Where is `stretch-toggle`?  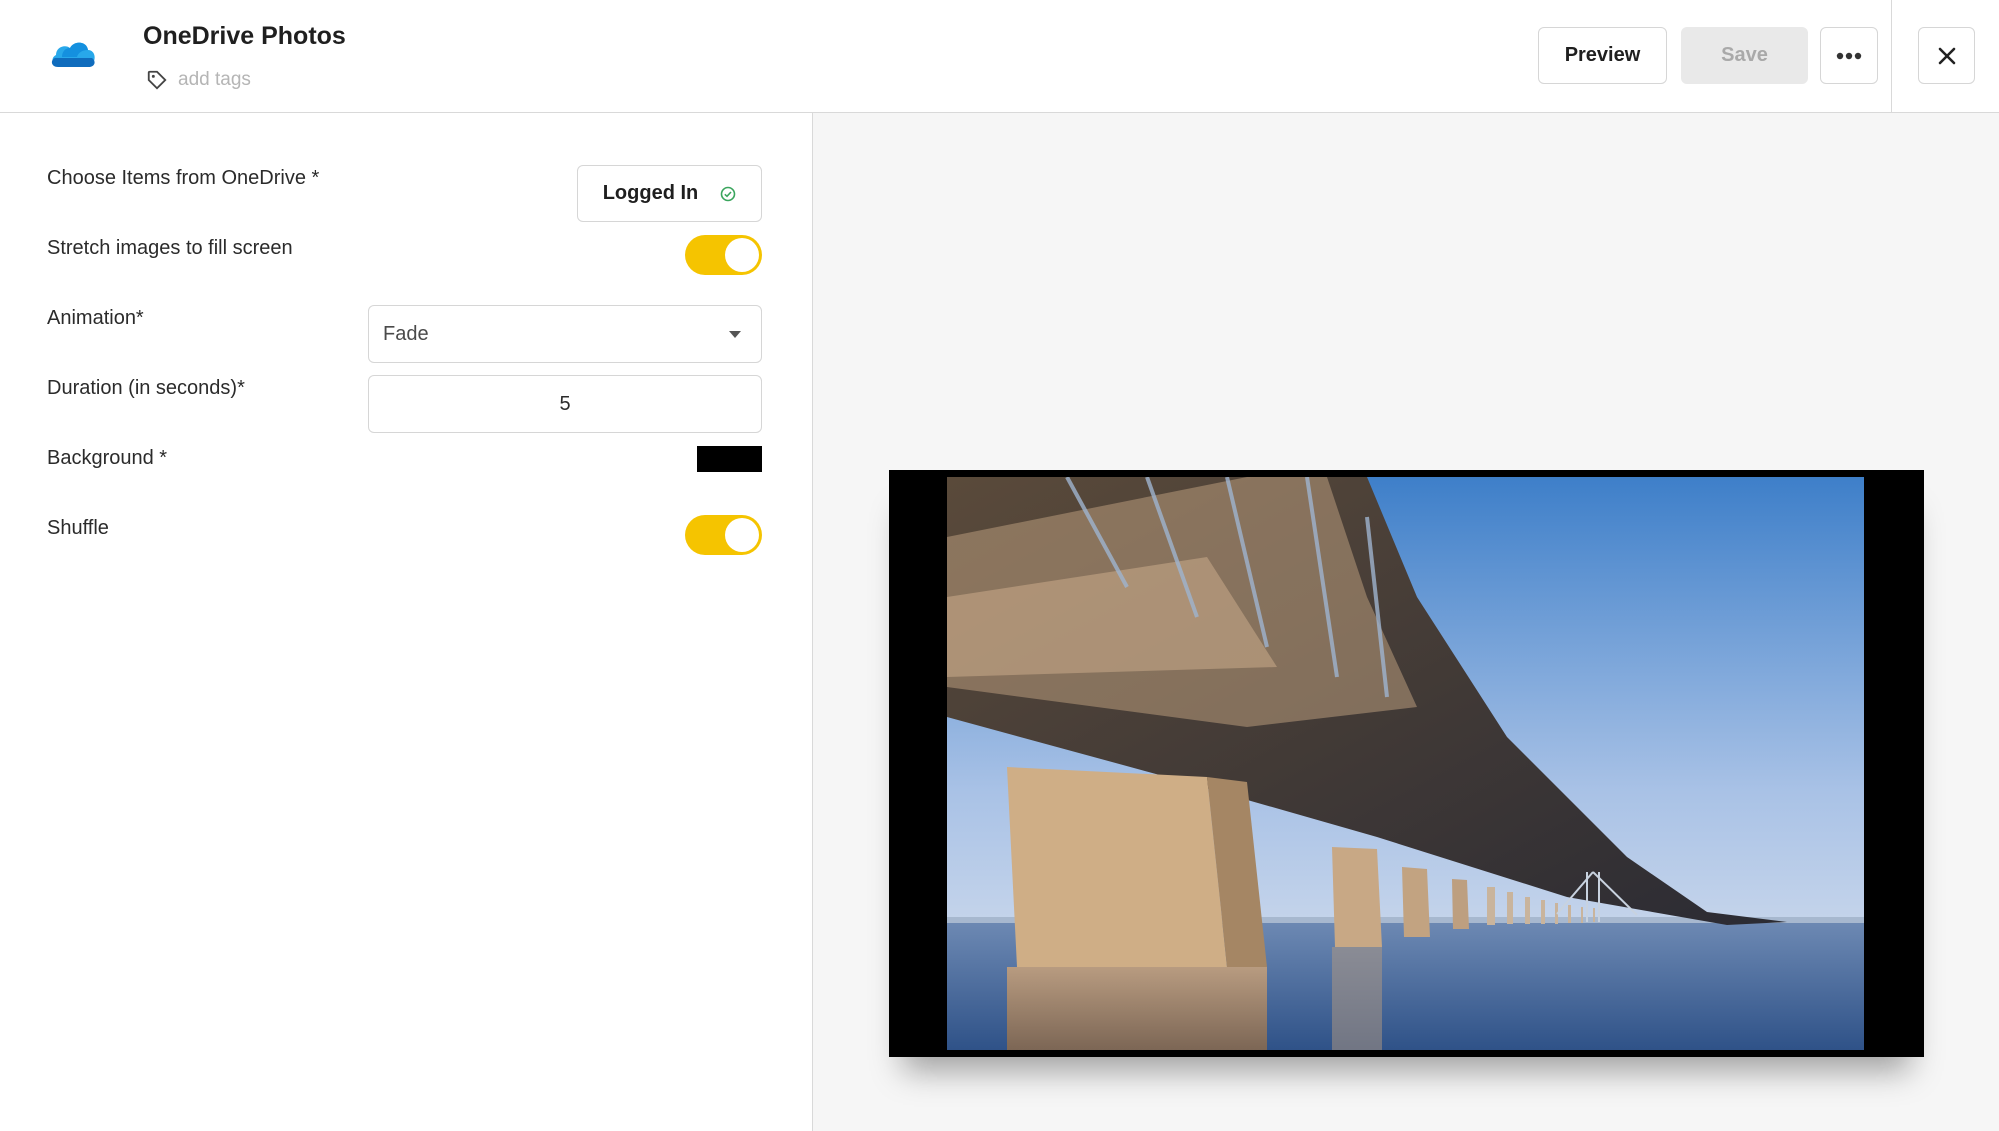 stretch-toggle is located at coordinates (723, 255).